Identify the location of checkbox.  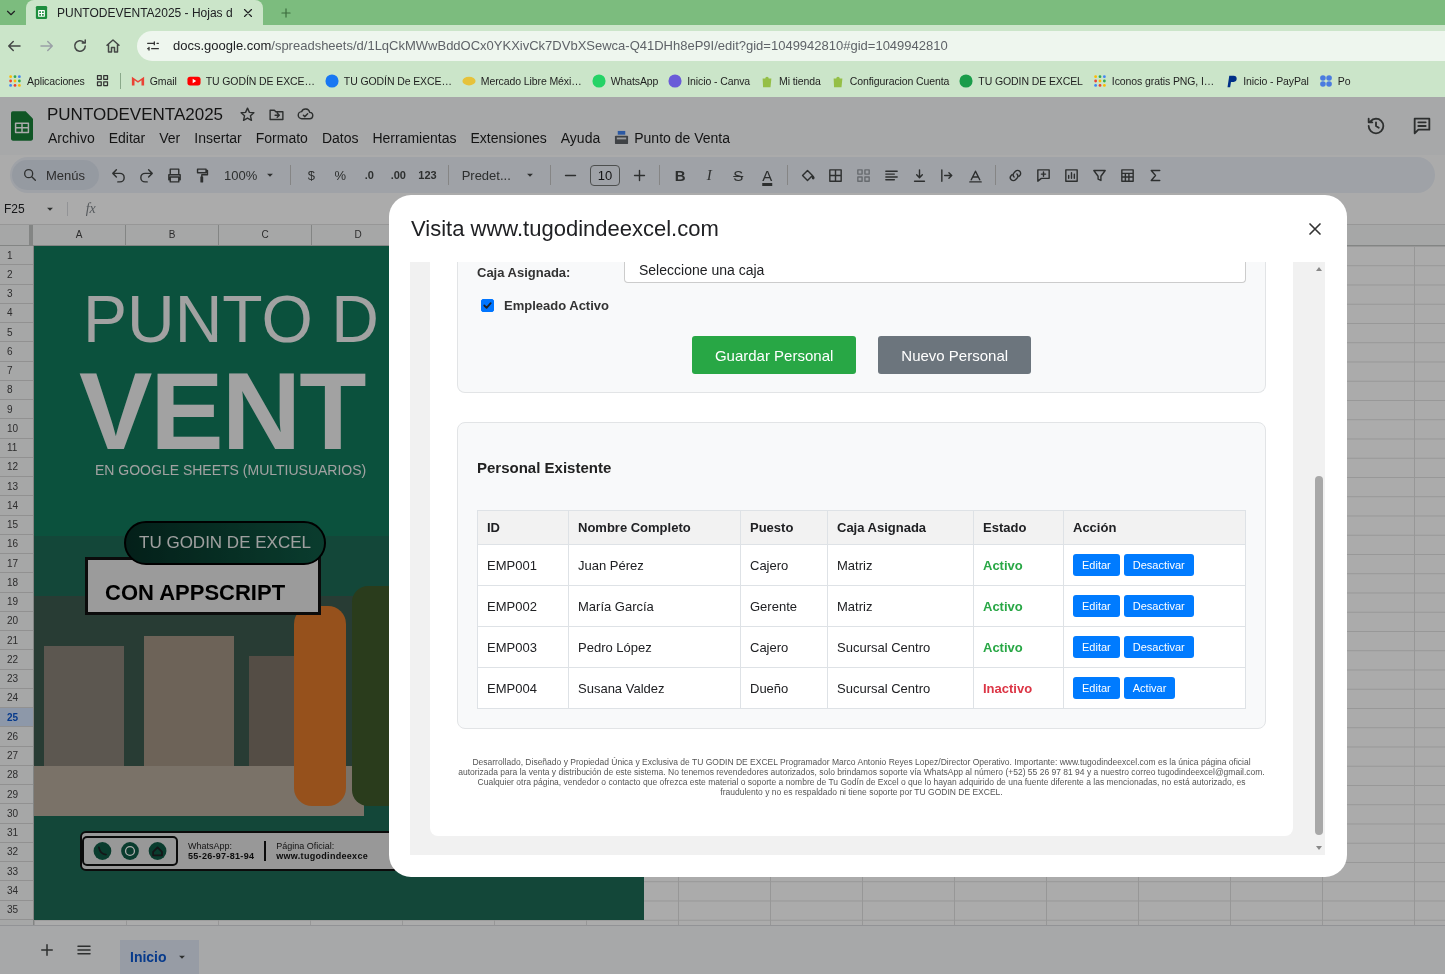
(487, 305).